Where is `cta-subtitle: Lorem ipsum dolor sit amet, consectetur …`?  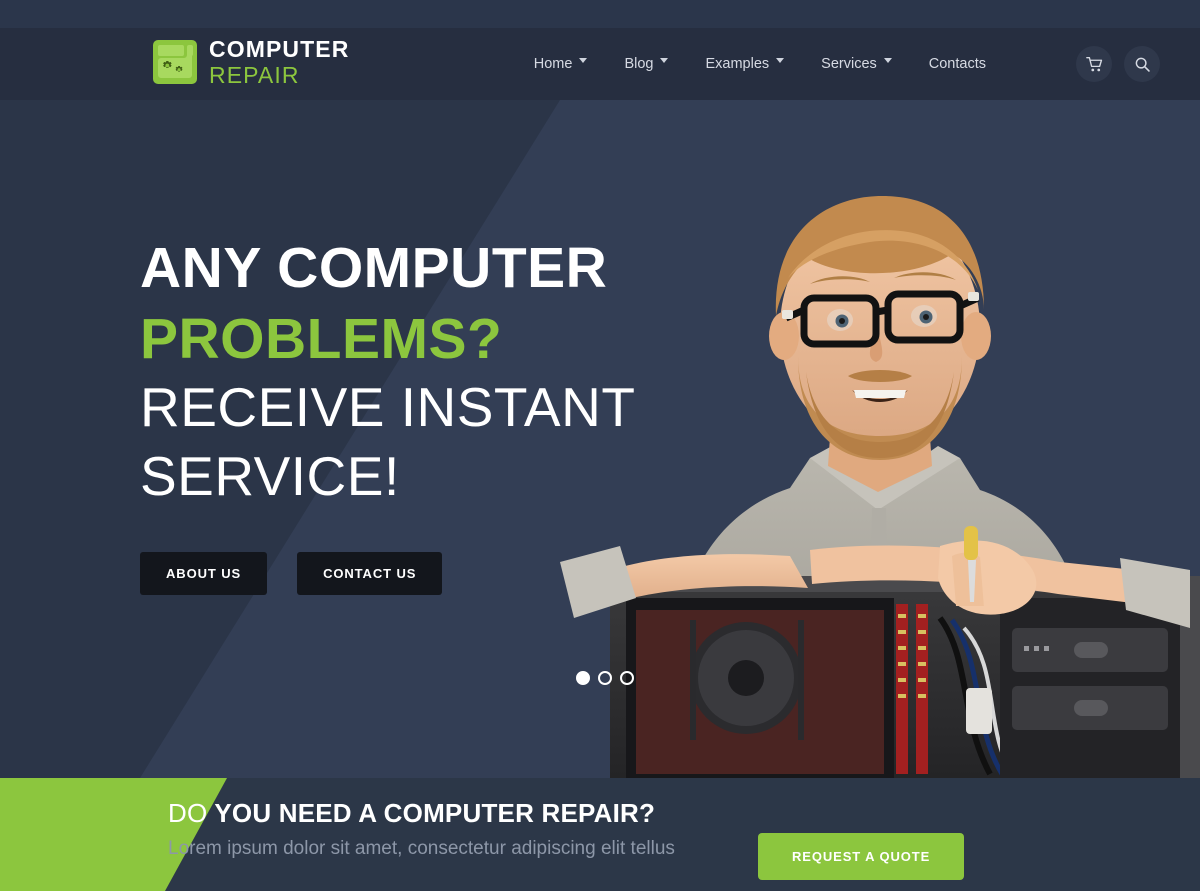 cta-subtitle: Lorem ipsum dolor sit amet, consectetur … is located at coordinates (421, 848).